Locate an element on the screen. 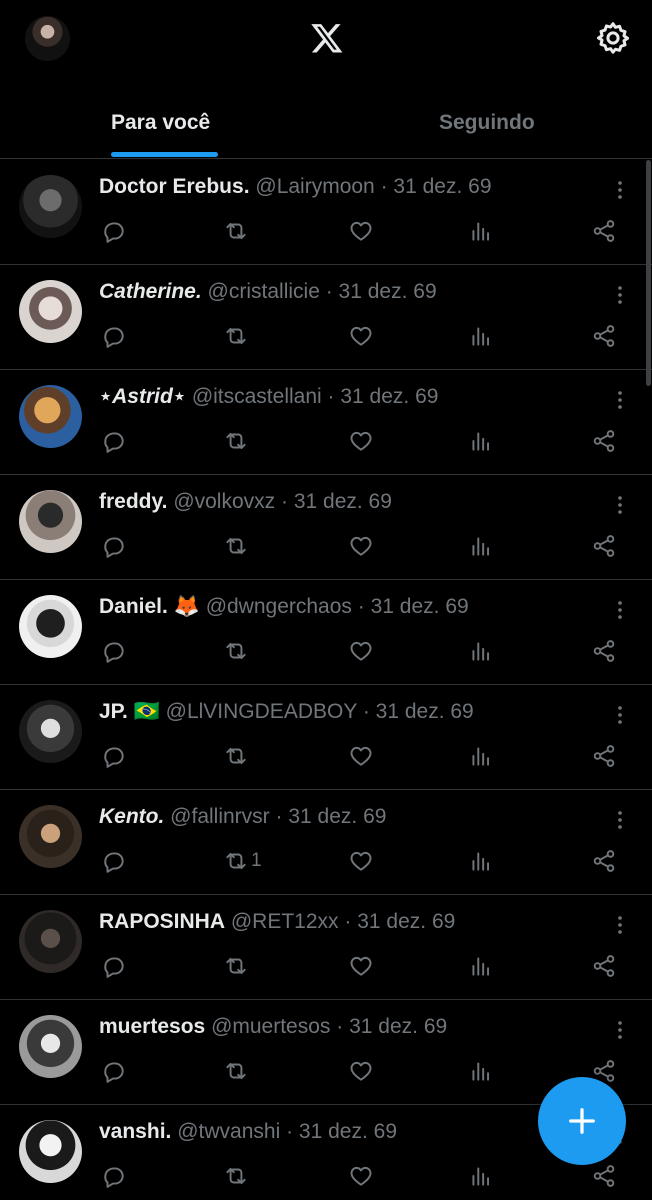 The height and width of the screenshot is (1200, 652). display-name: Doctor Erebus. is located at coordinates (174, 186).